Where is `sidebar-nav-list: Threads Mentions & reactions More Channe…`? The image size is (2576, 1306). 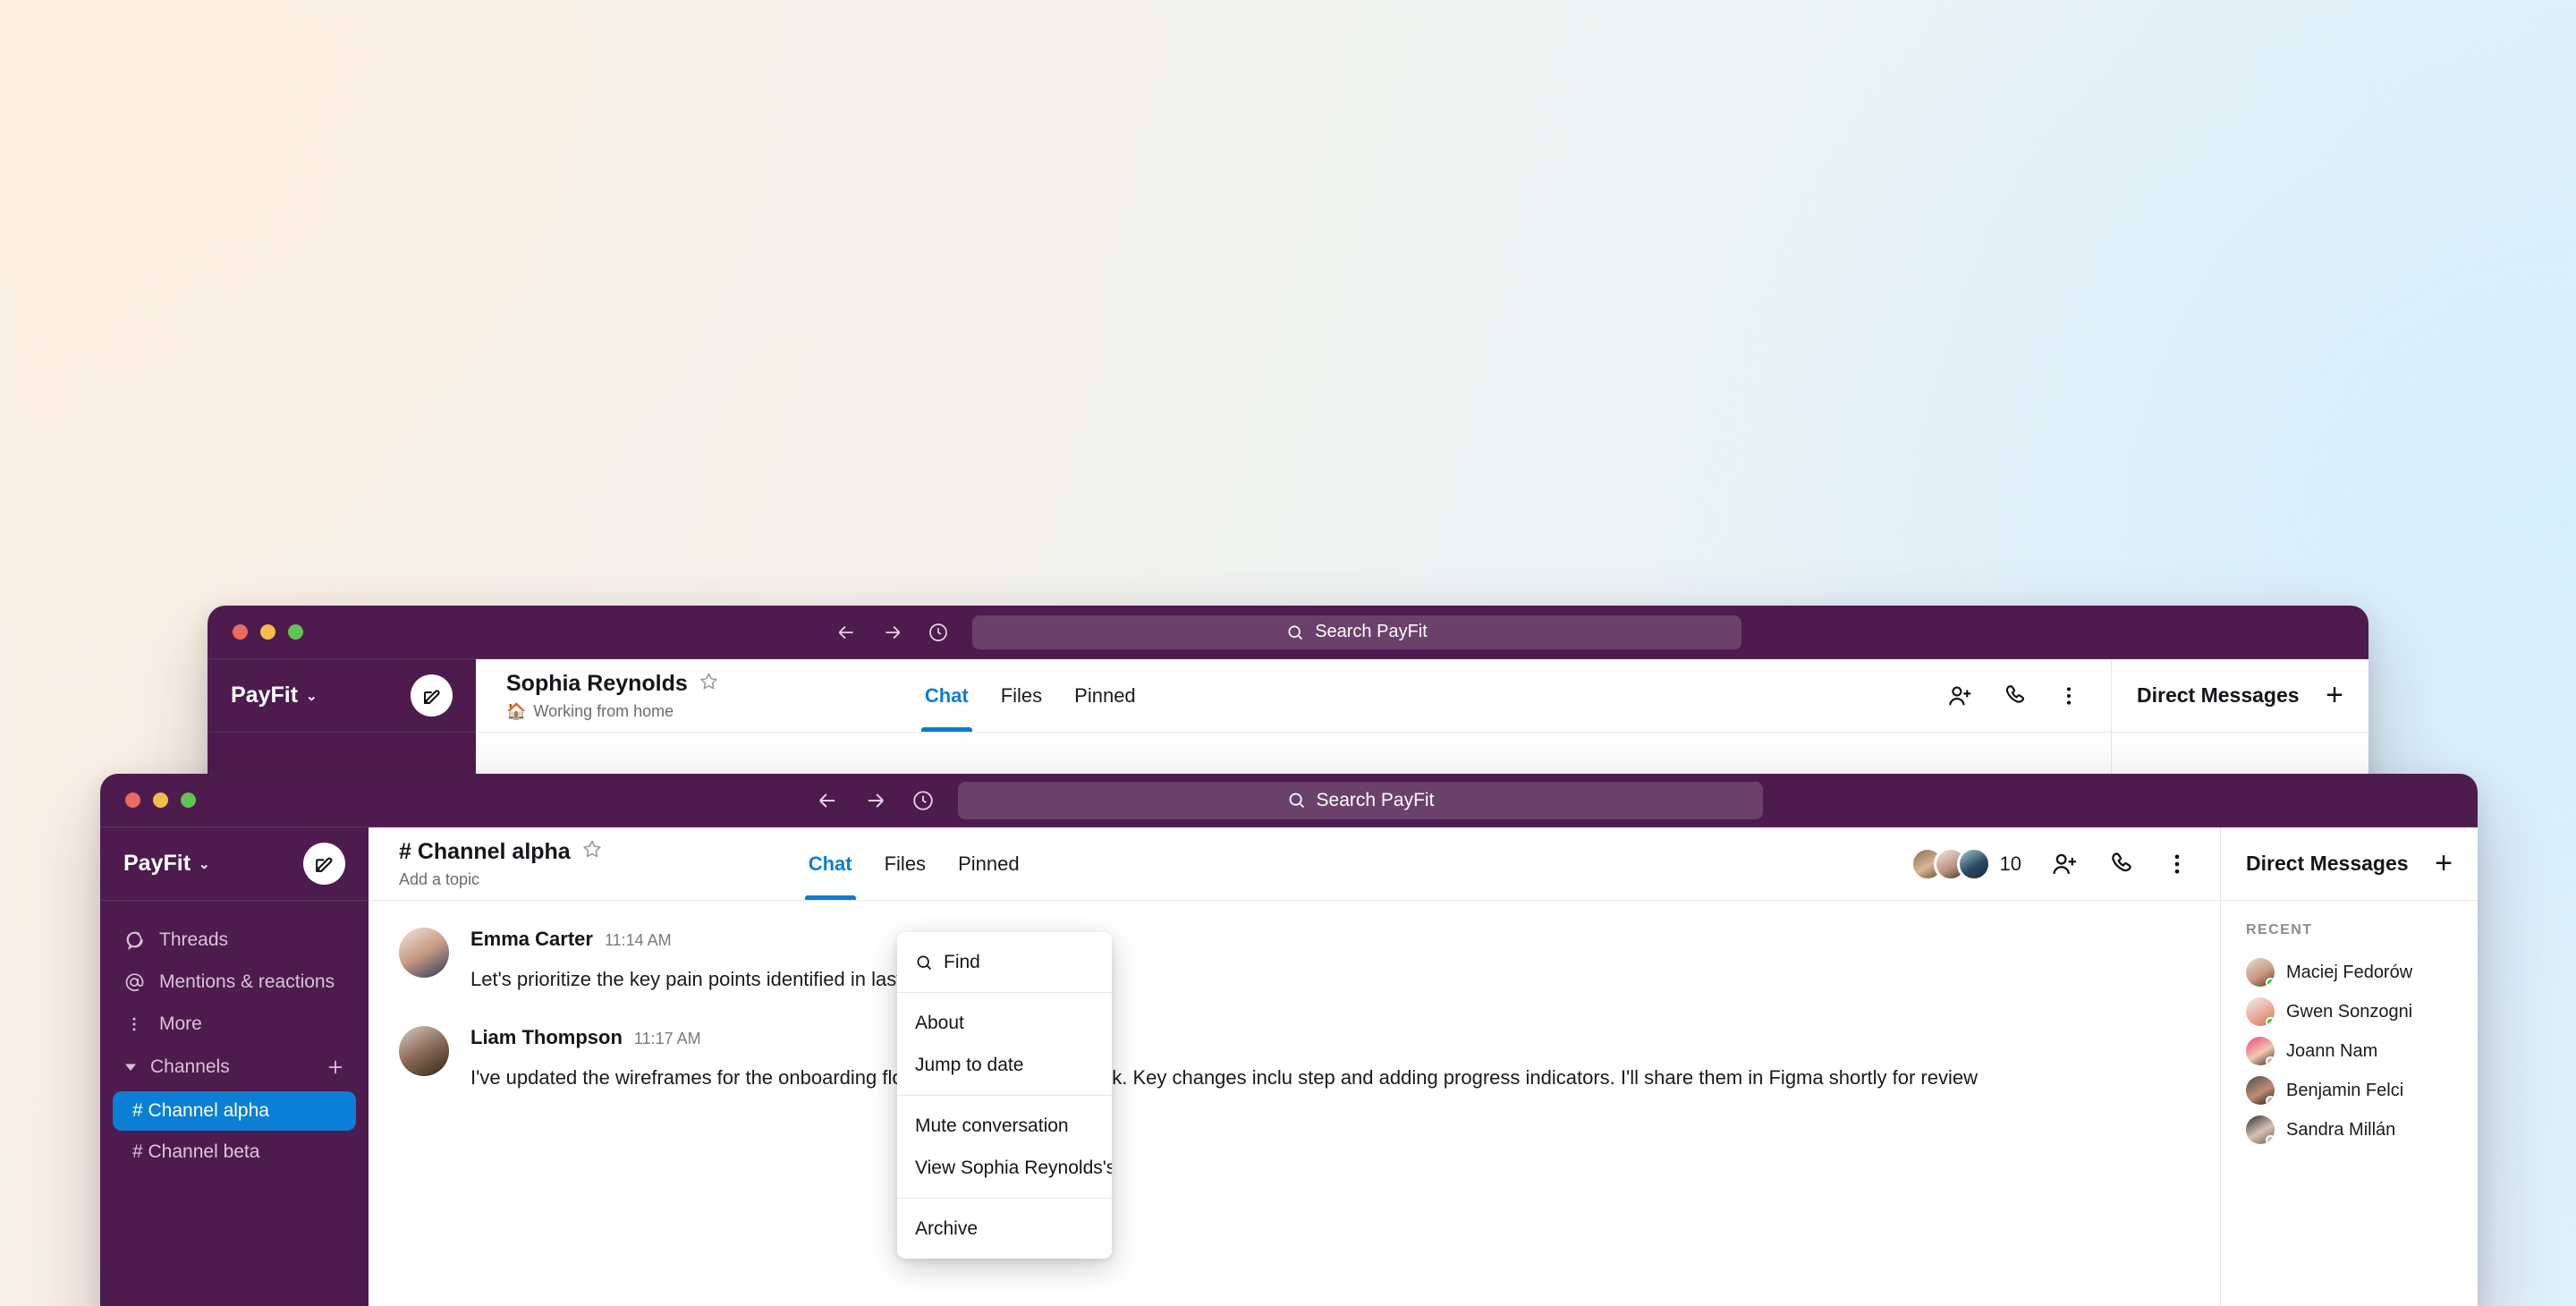 sidebar-nav-list: Threads Mentions & reactions More Channe… is located at coordinates (234, 1036).